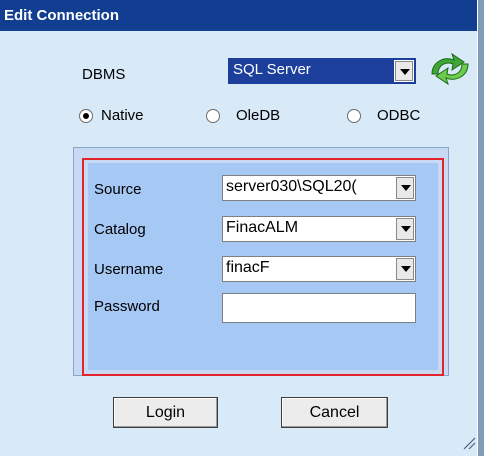 Image resolution: width=484 pixels, height=456 pixels. I want to click on radio-oledb, so click(213, 116).